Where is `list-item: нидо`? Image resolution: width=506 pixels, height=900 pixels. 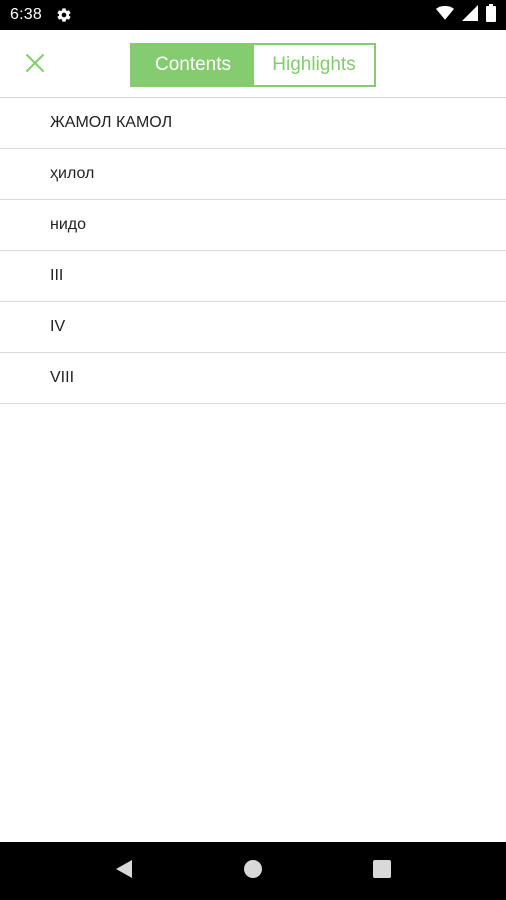
list-item: нидо is located at coordinates (253, 225).